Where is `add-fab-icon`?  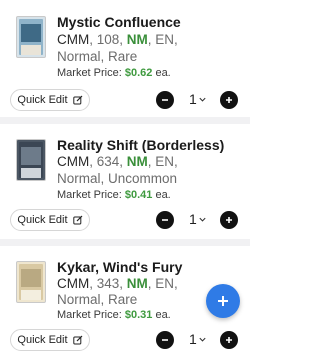 add-fab-icon is located at coordinates (223, 301).